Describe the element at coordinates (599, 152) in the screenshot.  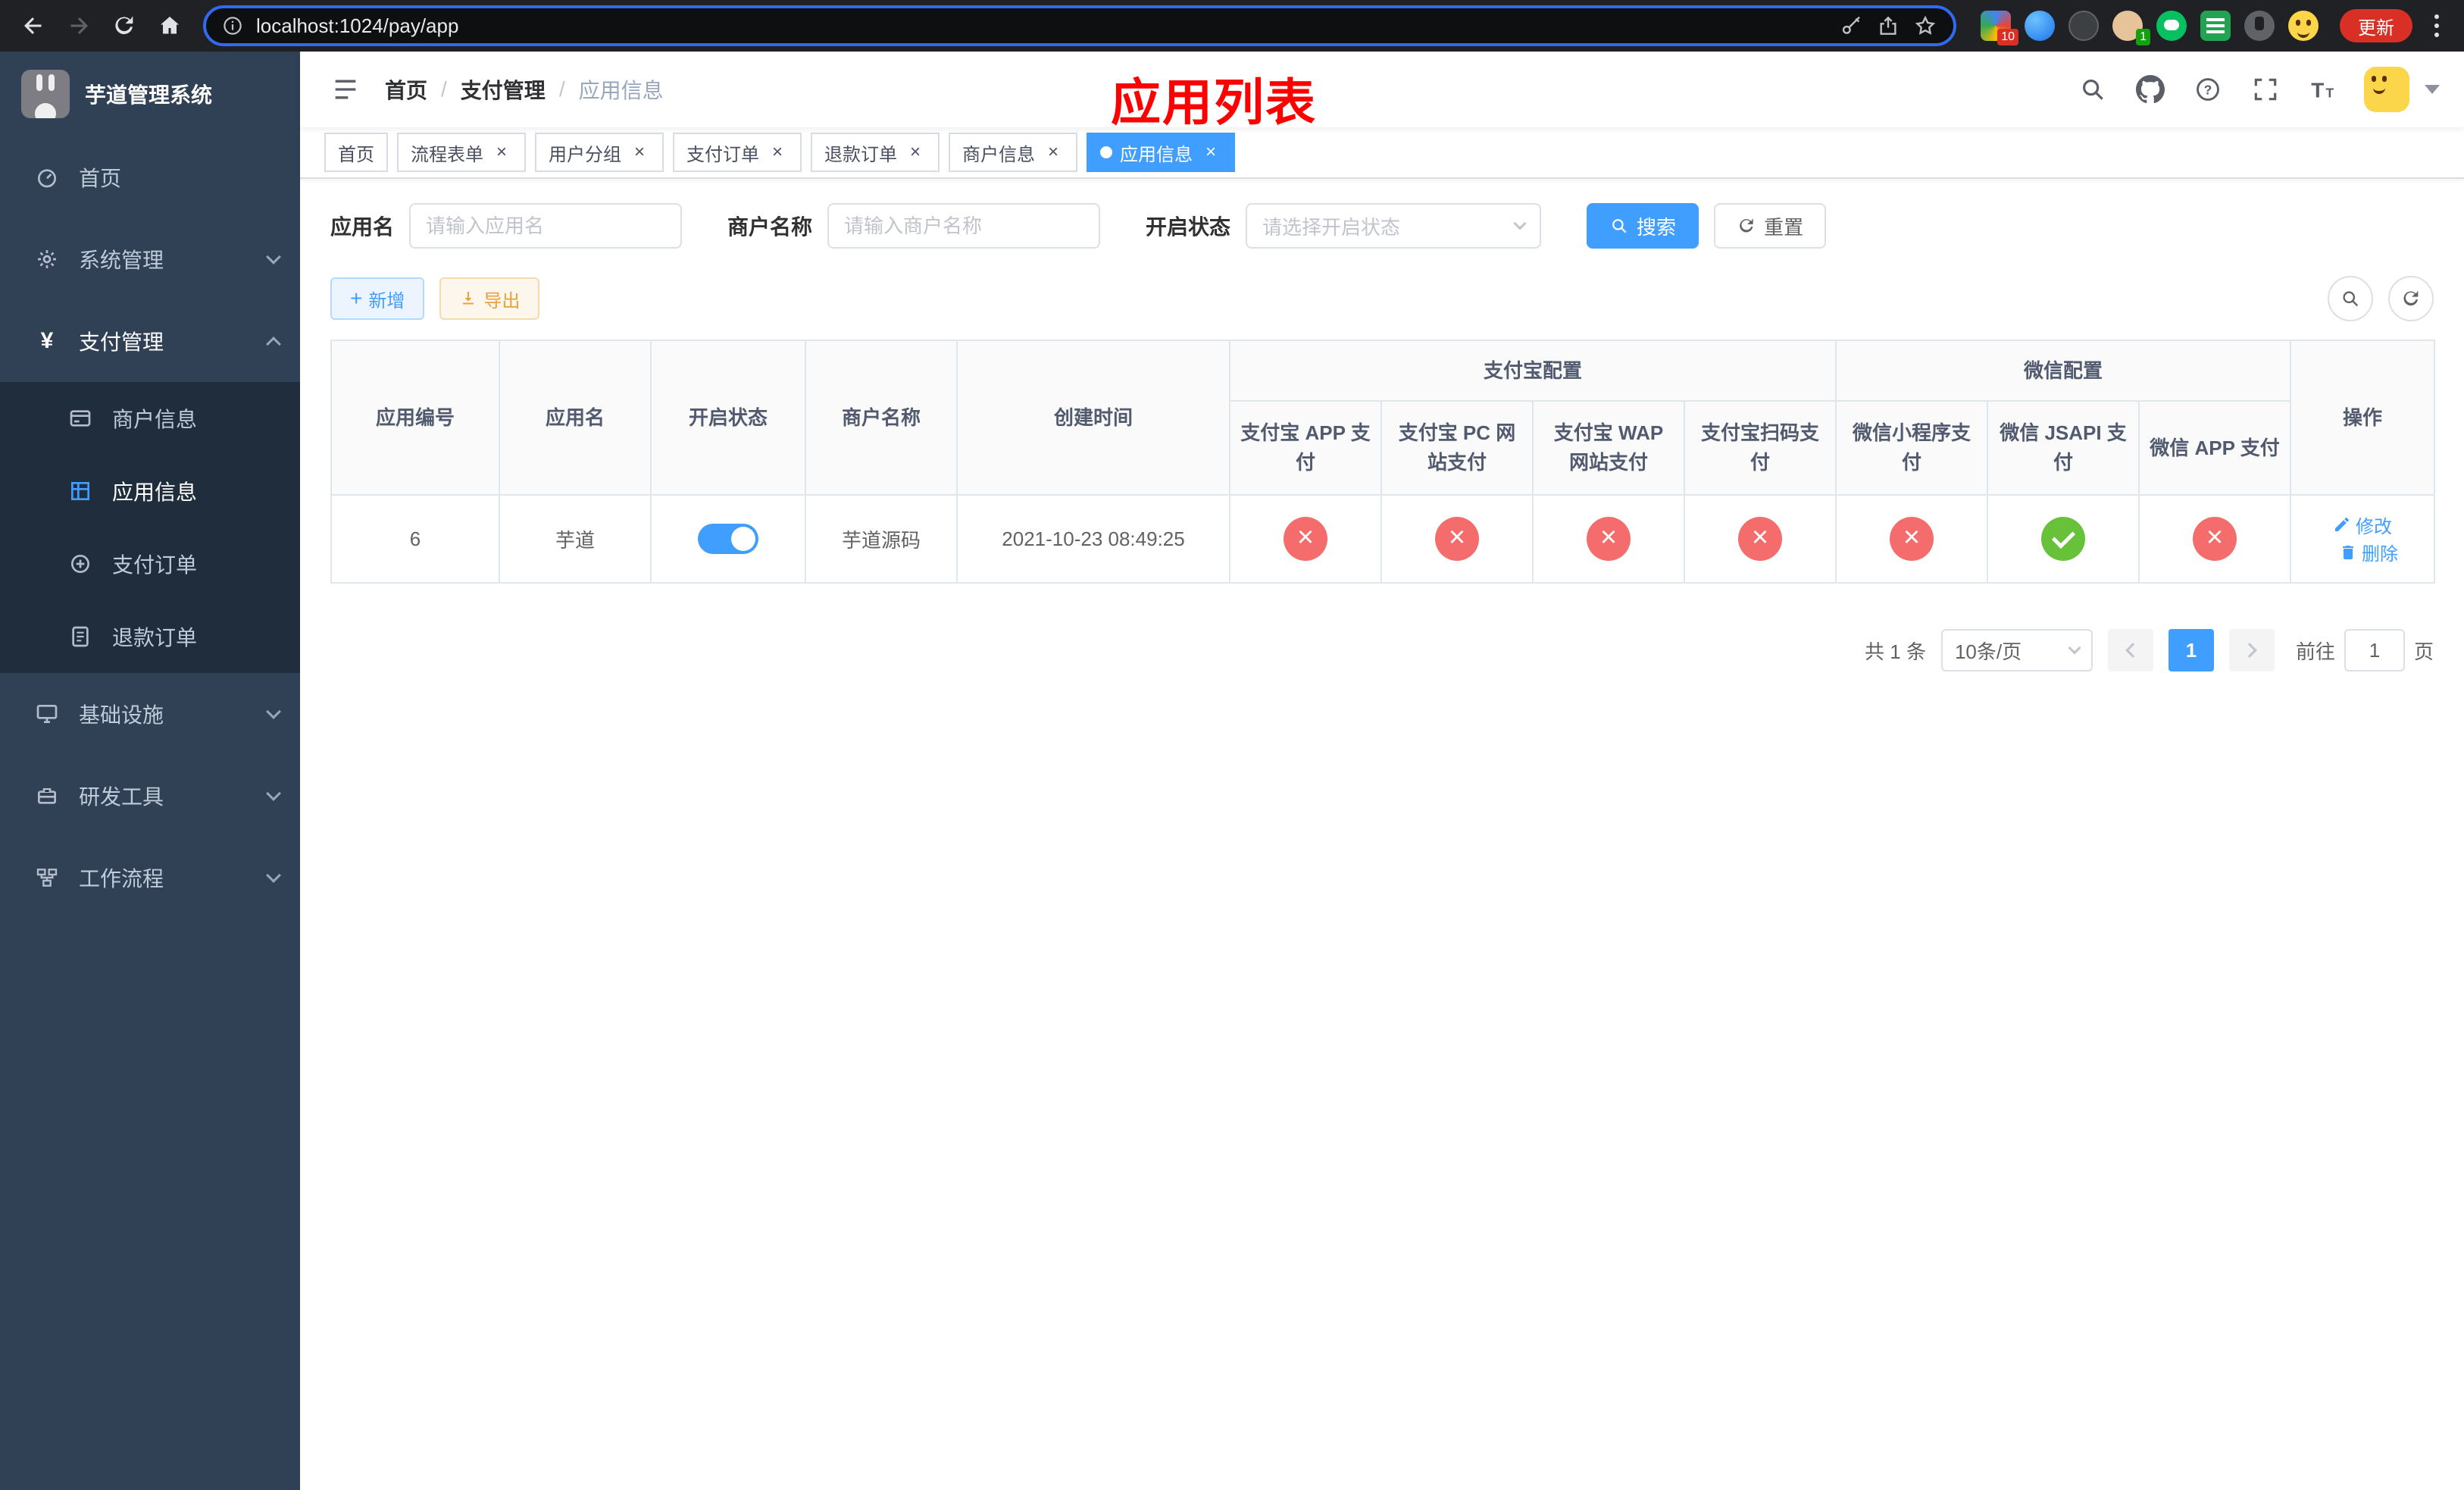
I see `tab-user-group: 用户分组 ×` at that location.